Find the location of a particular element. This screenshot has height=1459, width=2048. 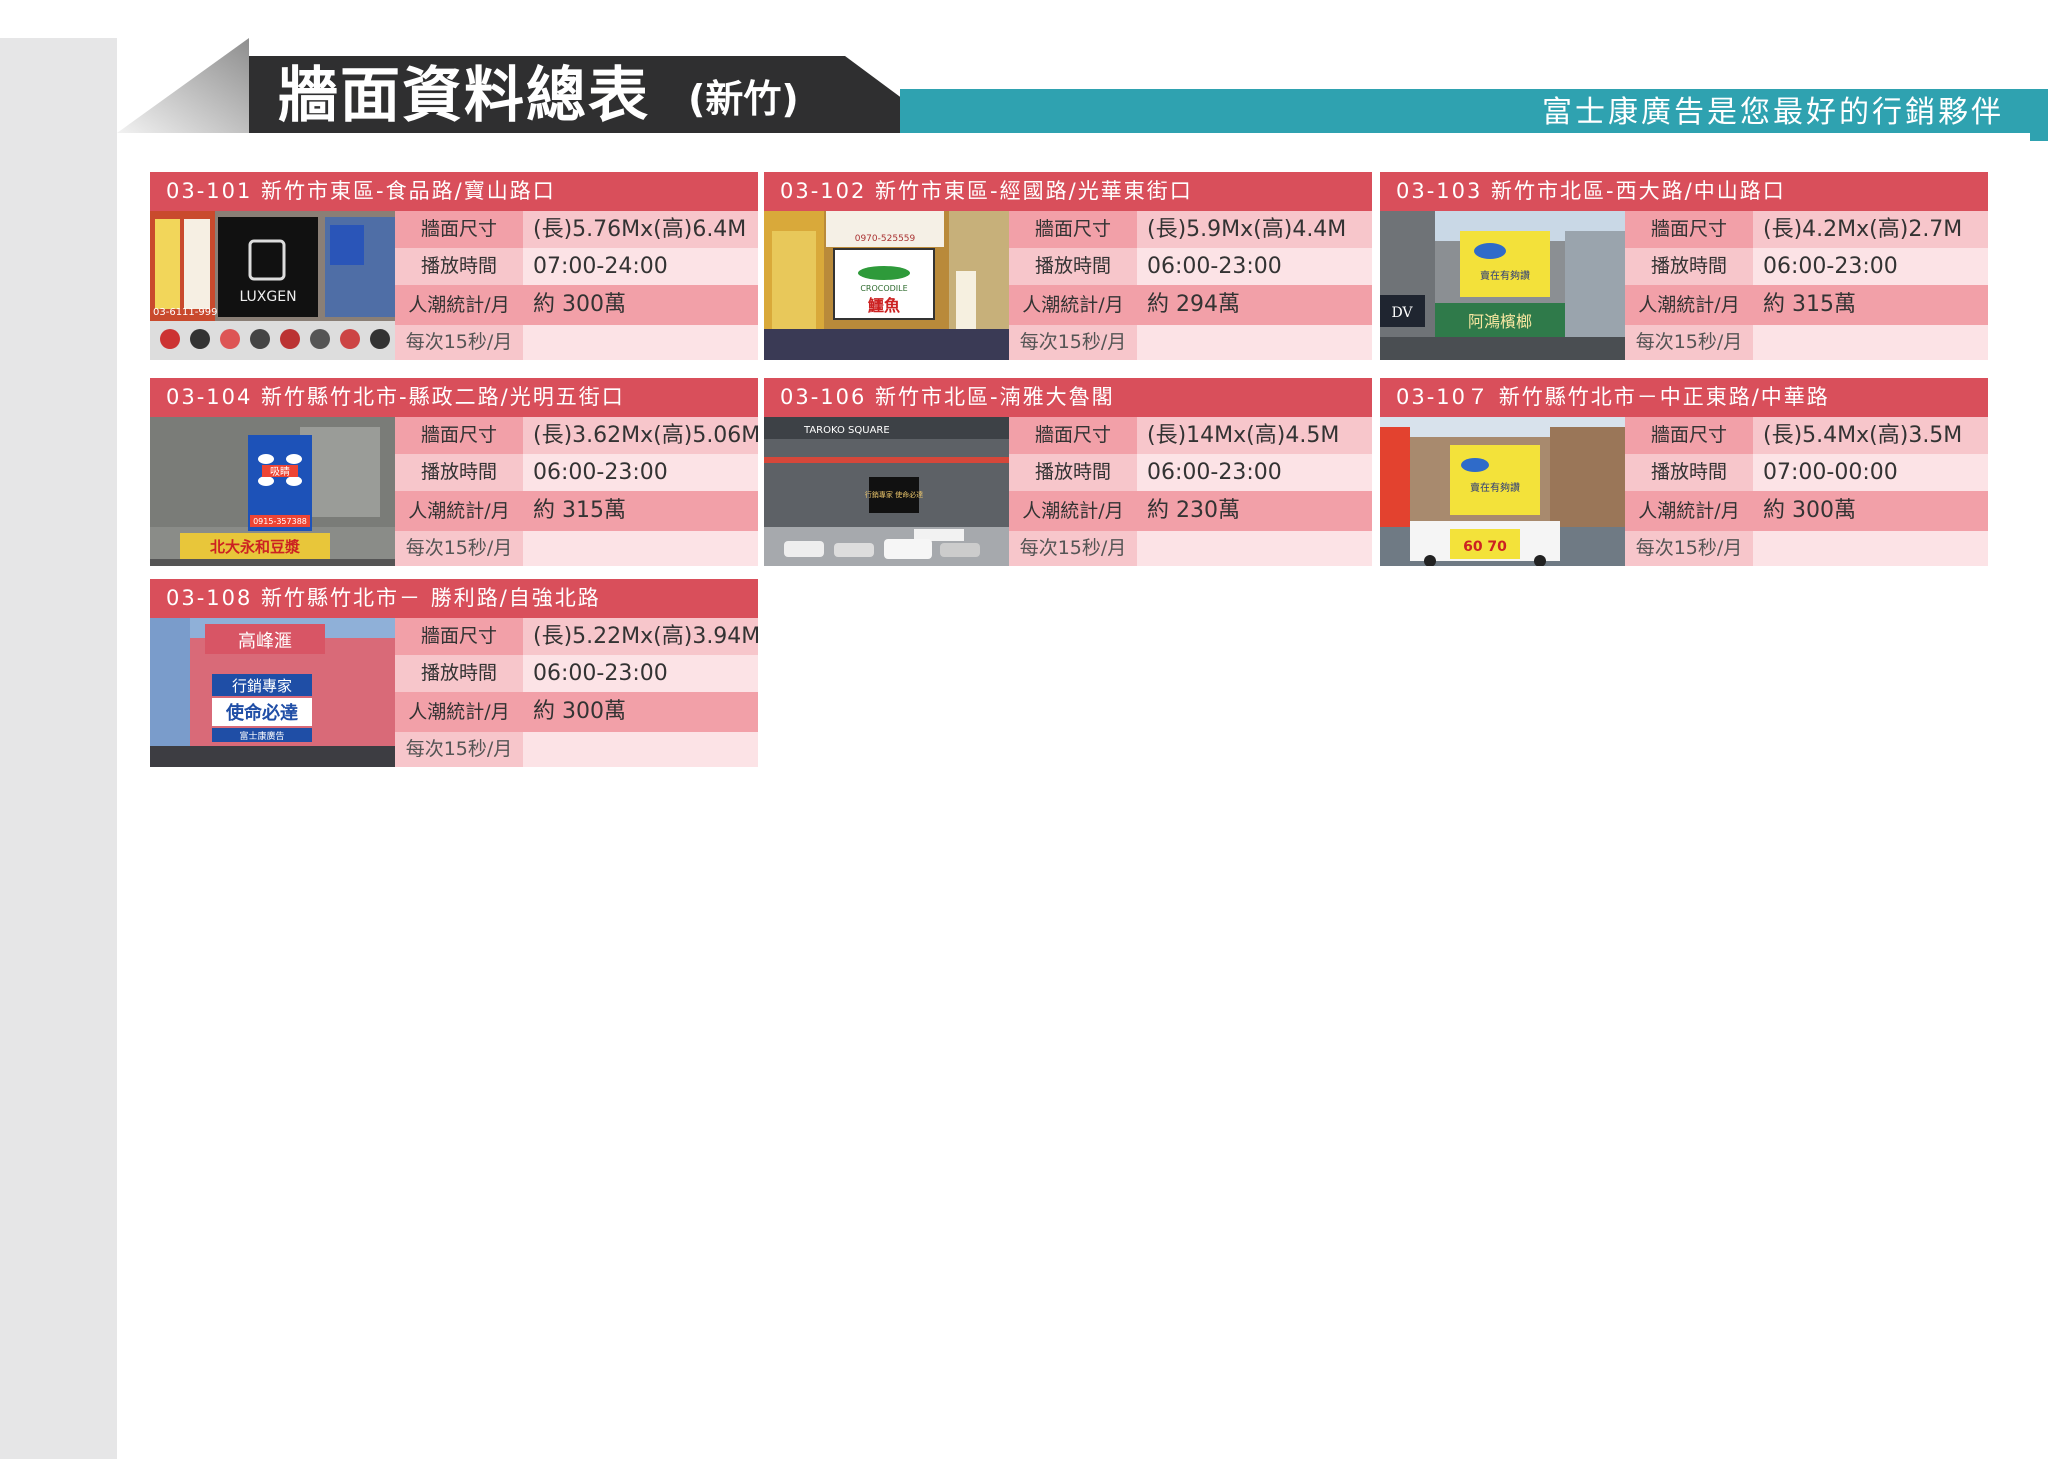

photo-phone-text: 0970-525559 is located at coordinates (885, 239).